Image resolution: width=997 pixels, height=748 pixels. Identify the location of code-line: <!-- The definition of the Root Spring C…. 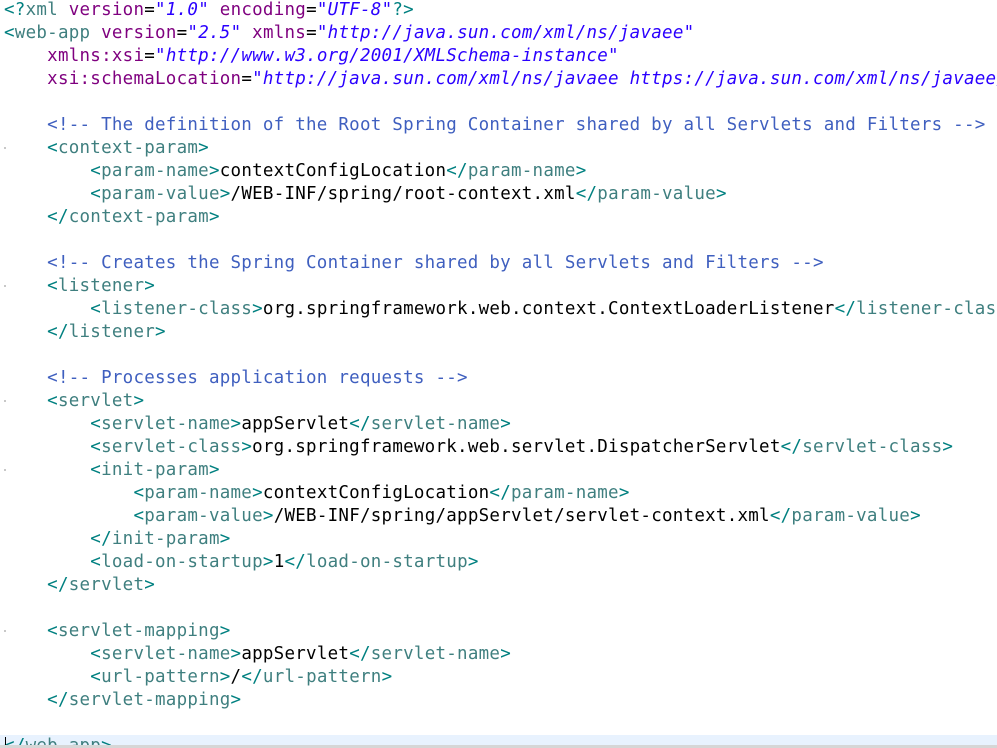
(498, 125).